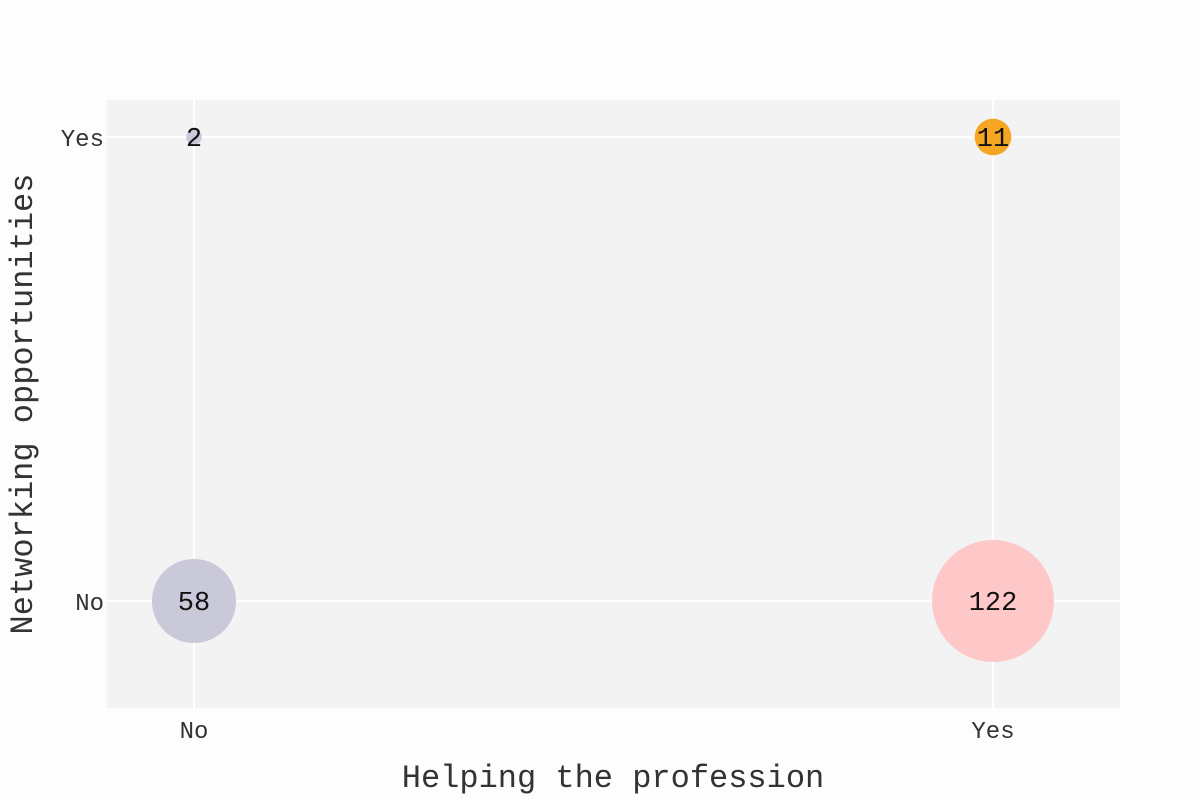  What do you see at coordinates (82, 372) in the screenshot?
I see `y-axis-ticks: No Yes` at bounding box center [82, 372].